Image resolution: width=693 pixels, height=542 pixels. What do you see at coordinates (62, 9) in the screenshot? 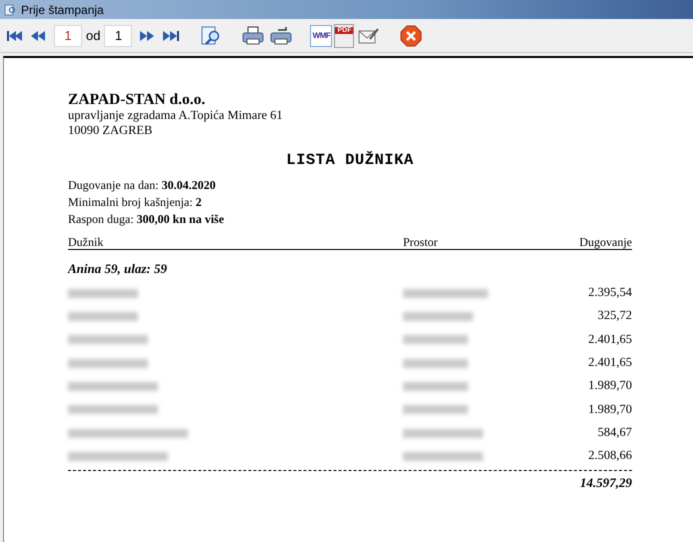
I see `window-title: Prije štampanja` at bounding box center [62, 9].